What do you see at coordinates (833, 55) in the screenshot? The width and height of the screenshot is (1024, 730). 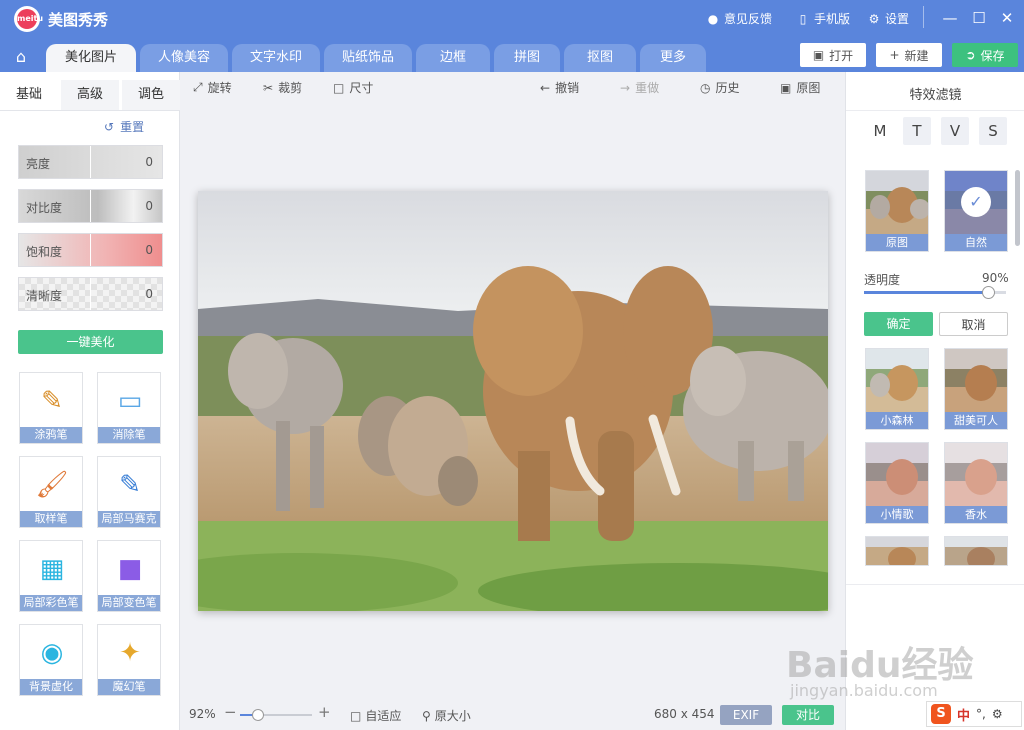 I see `open-button: ▣ 打开` at bounding box center [833, 55].